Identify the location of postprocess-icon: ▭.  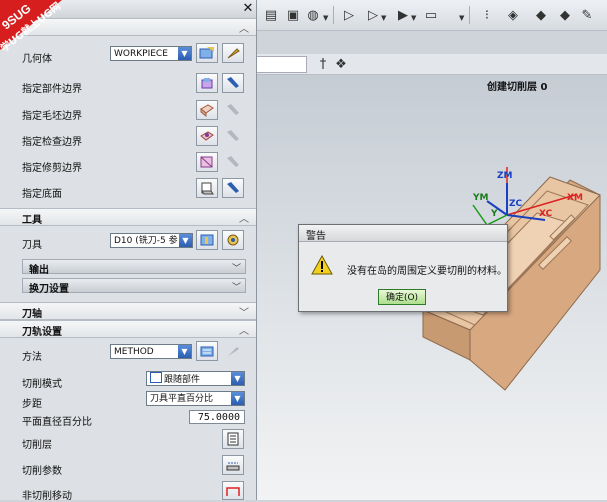
(431, 15).